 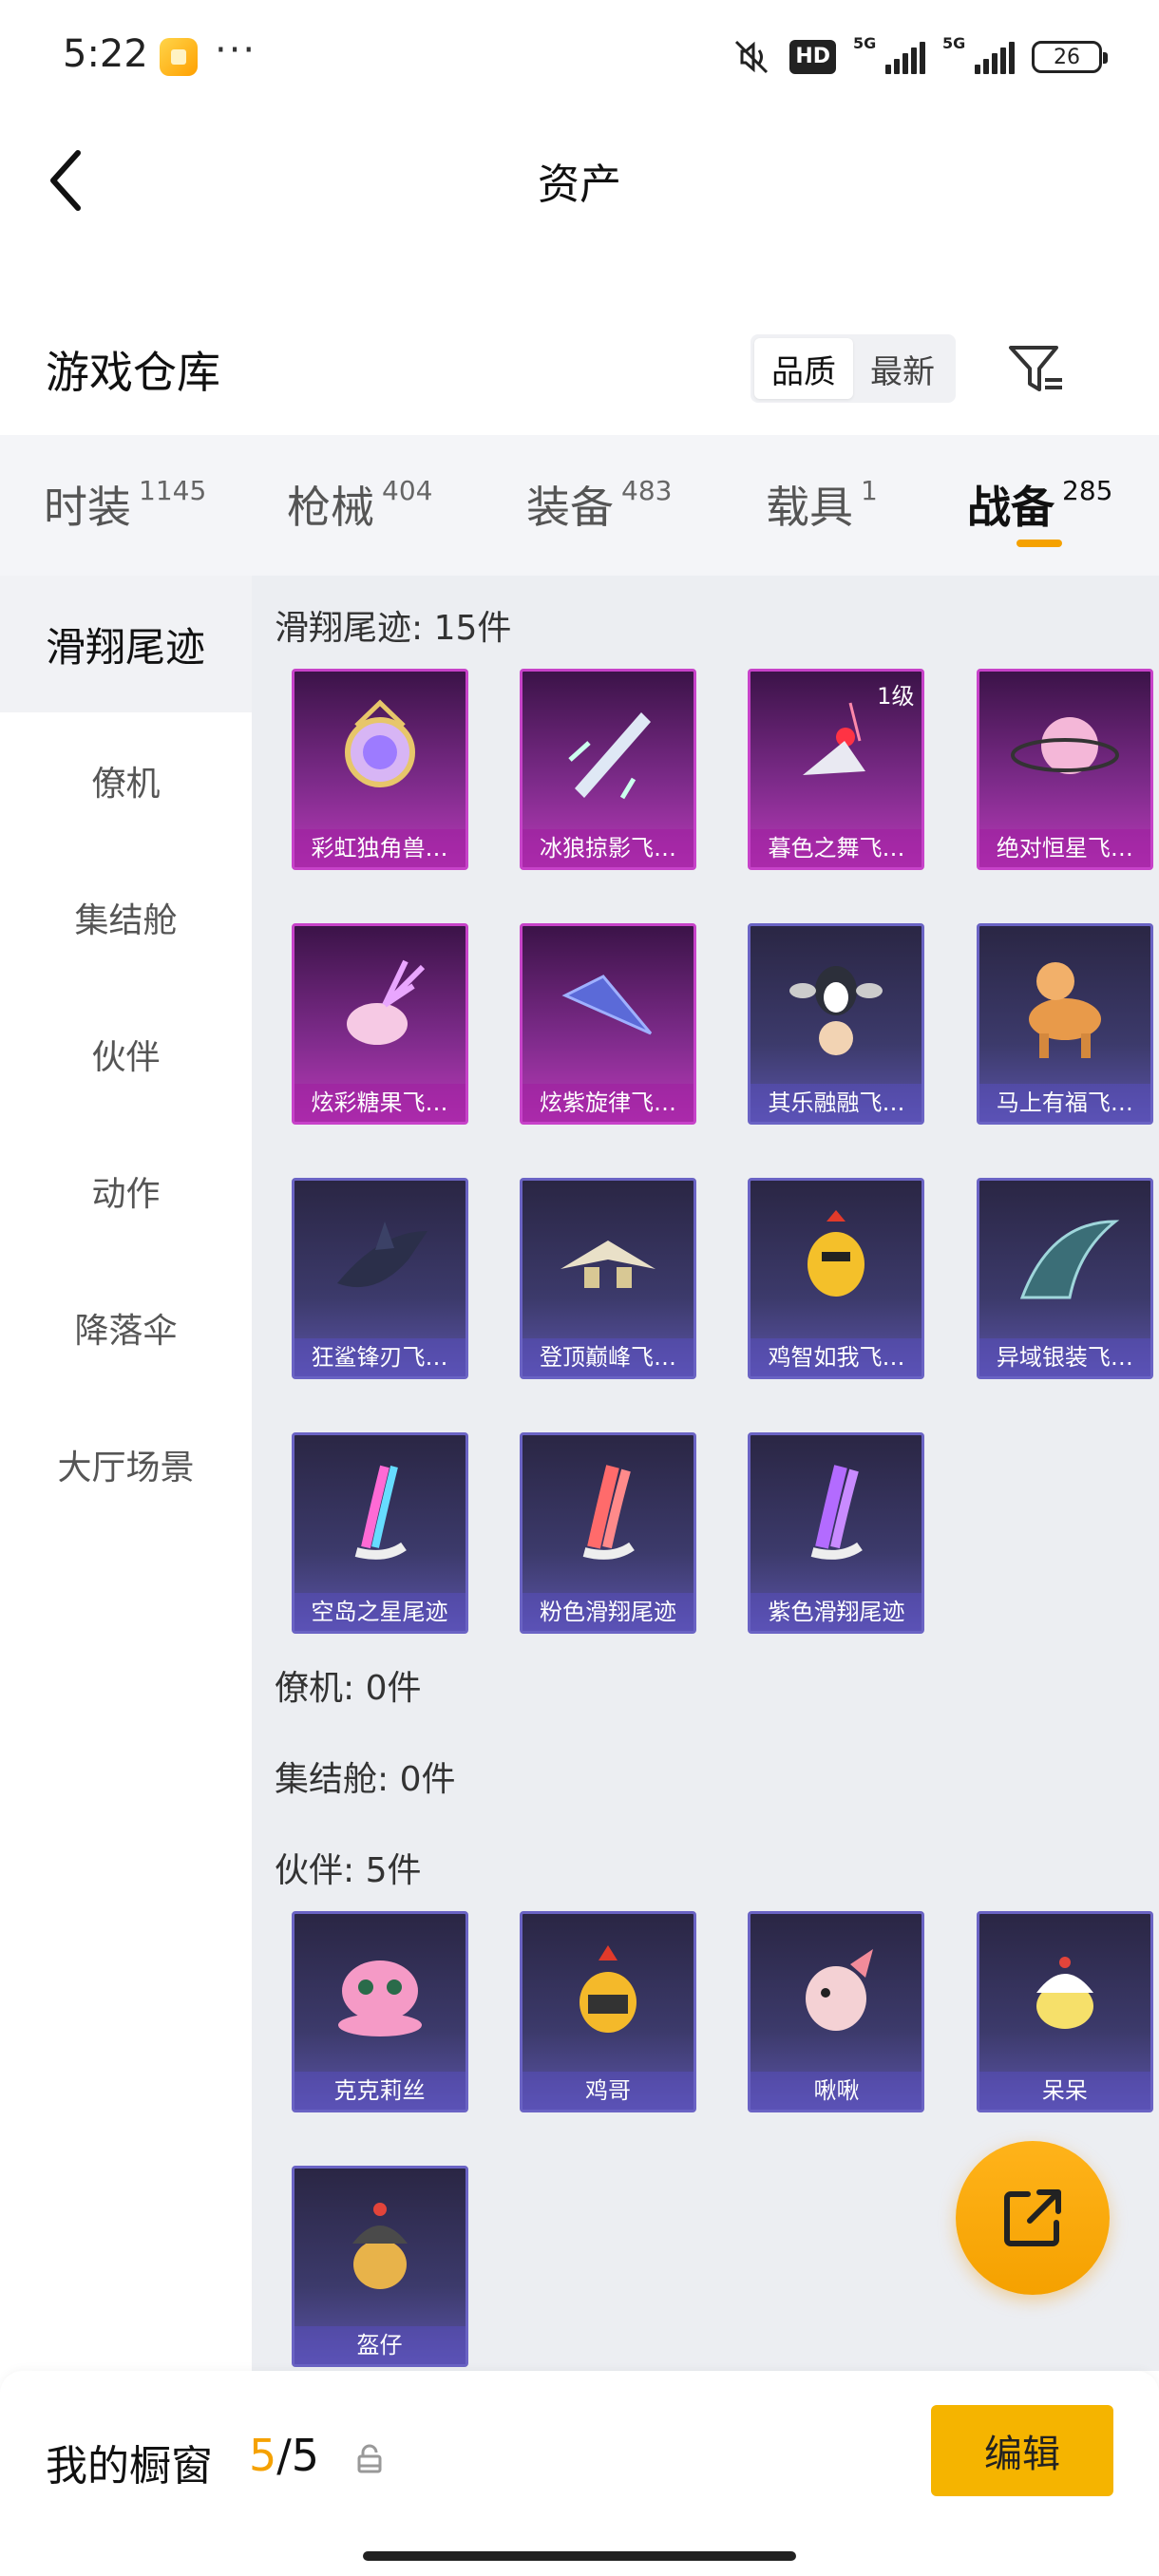 I want to click on tab-count: 285, so click(x=1087, y=491).